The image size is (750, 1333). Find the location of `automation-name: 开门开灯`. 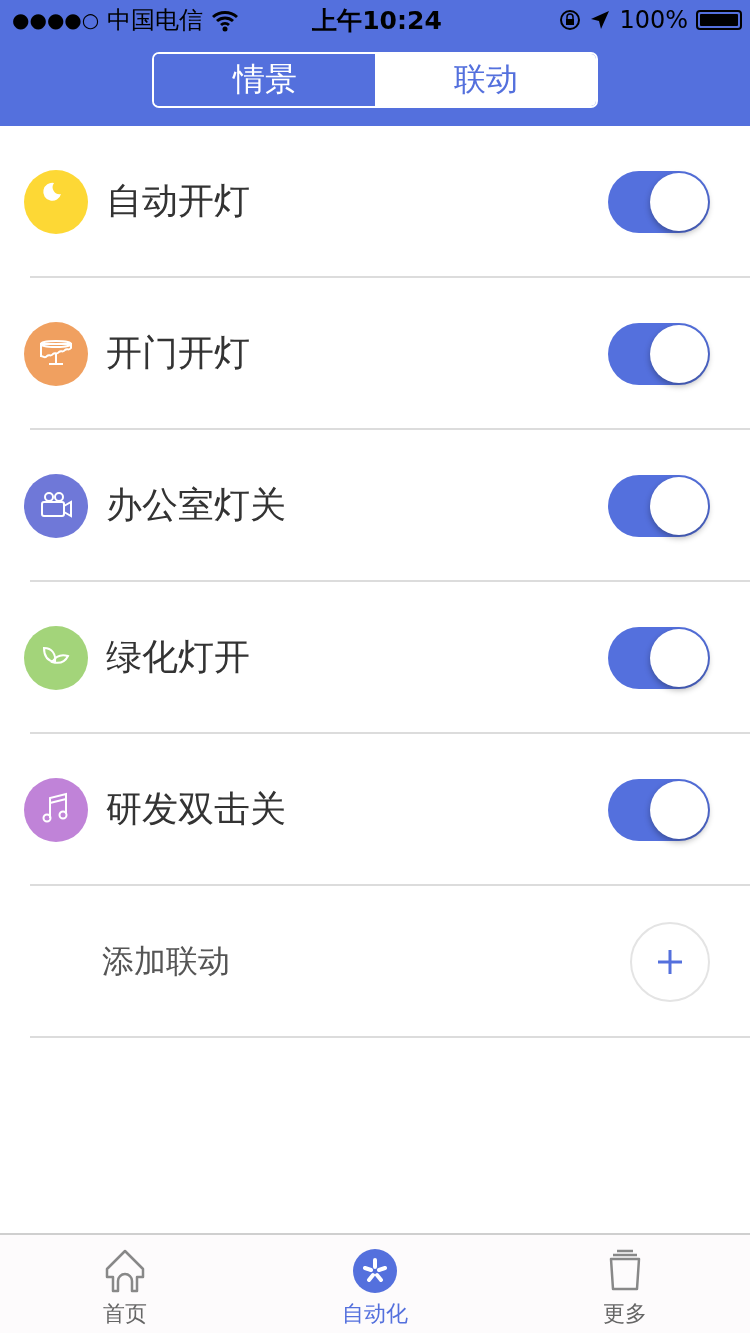

automation-name: 开门开灯 is located at coordinates (178, 353).